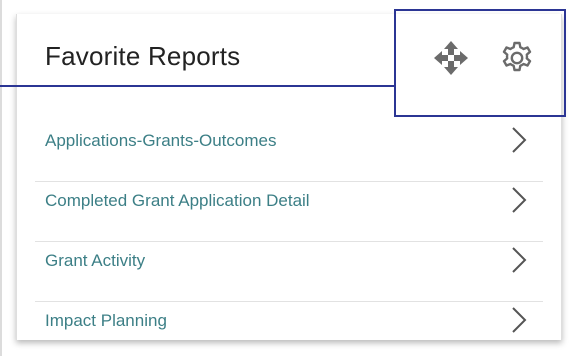 This screenshot has height=356, width=577. Describe the element at coordinates (1, 178) in the screenshot. I see `adjacent-panel-edge` at that location.